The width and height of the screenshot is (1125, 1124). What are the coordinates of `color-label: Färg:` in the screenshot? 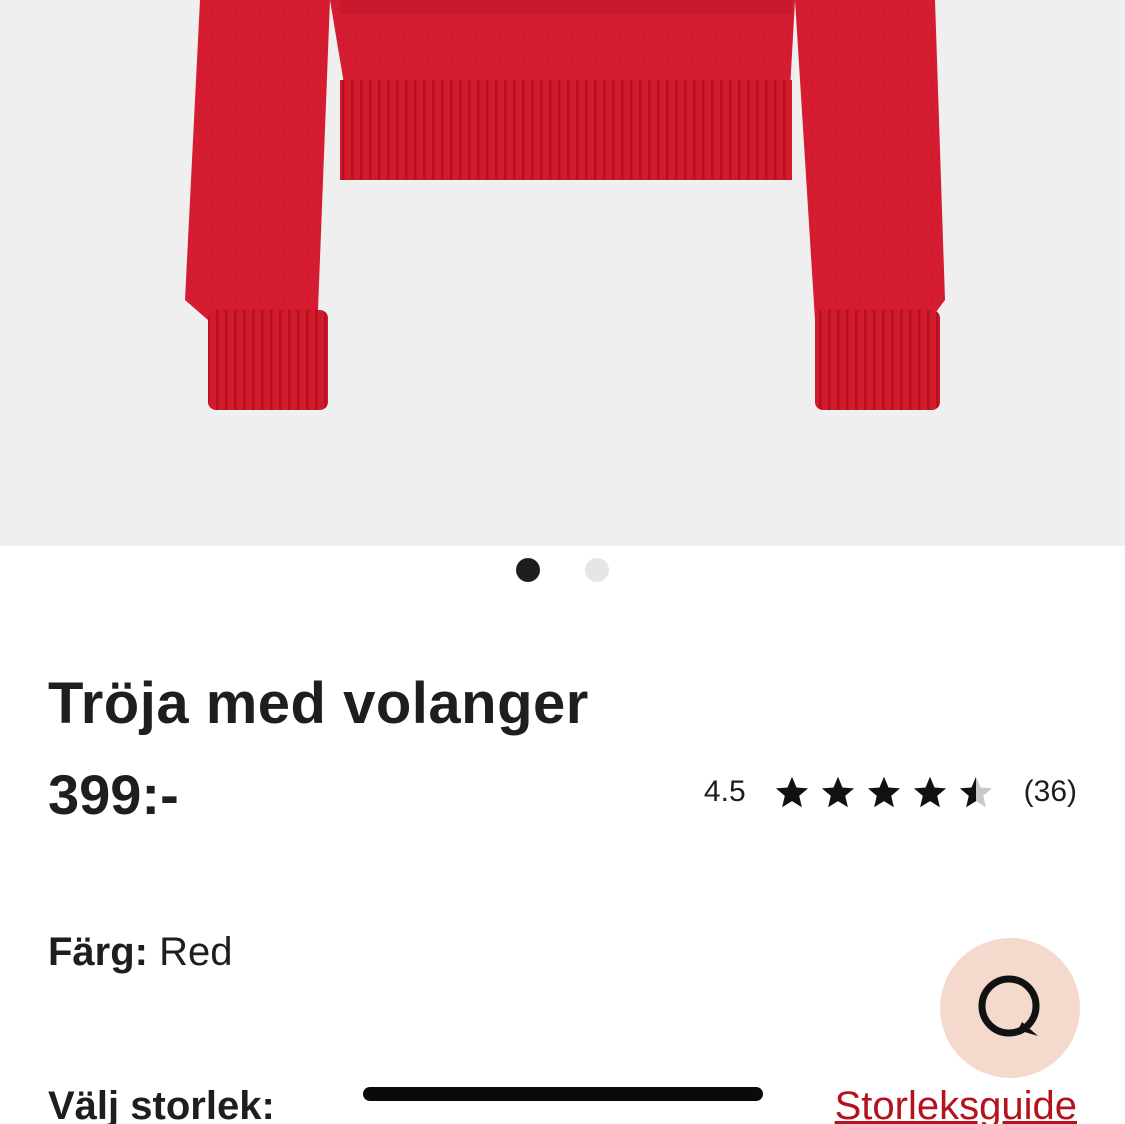 It's located at (98, 952).